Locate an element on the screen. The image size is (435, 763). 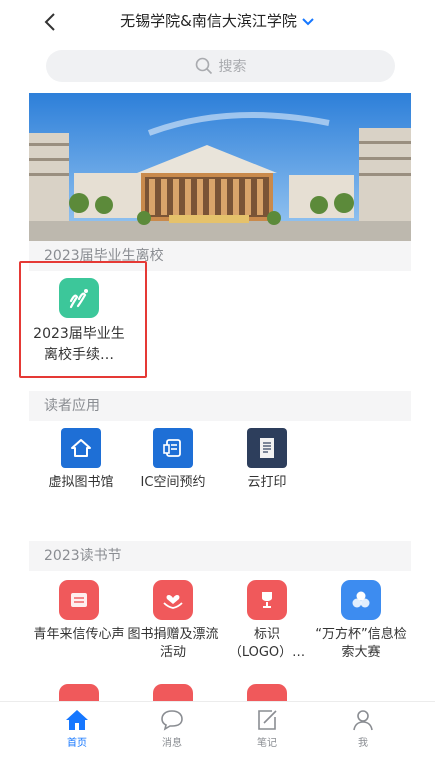
section-reading-festival-title: 2023读书节 is located at coordinates (220, 556).